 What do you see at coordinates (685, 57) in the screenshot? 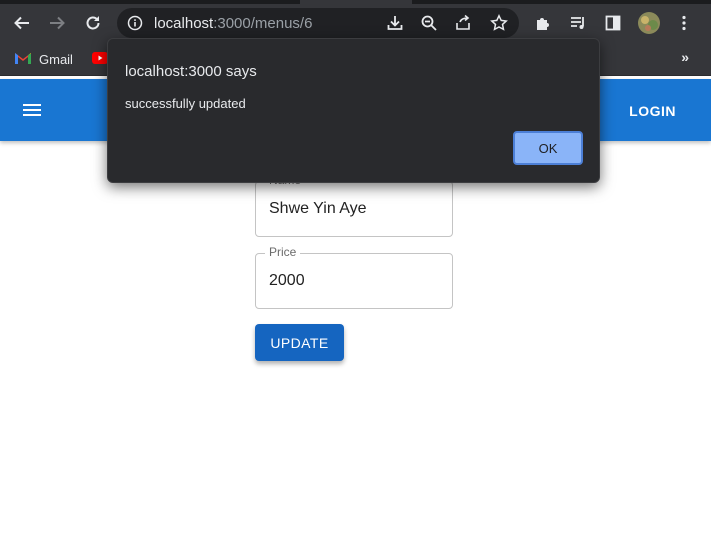
I see `more-bookmarks-button: »` at bounding box center [685, 57].